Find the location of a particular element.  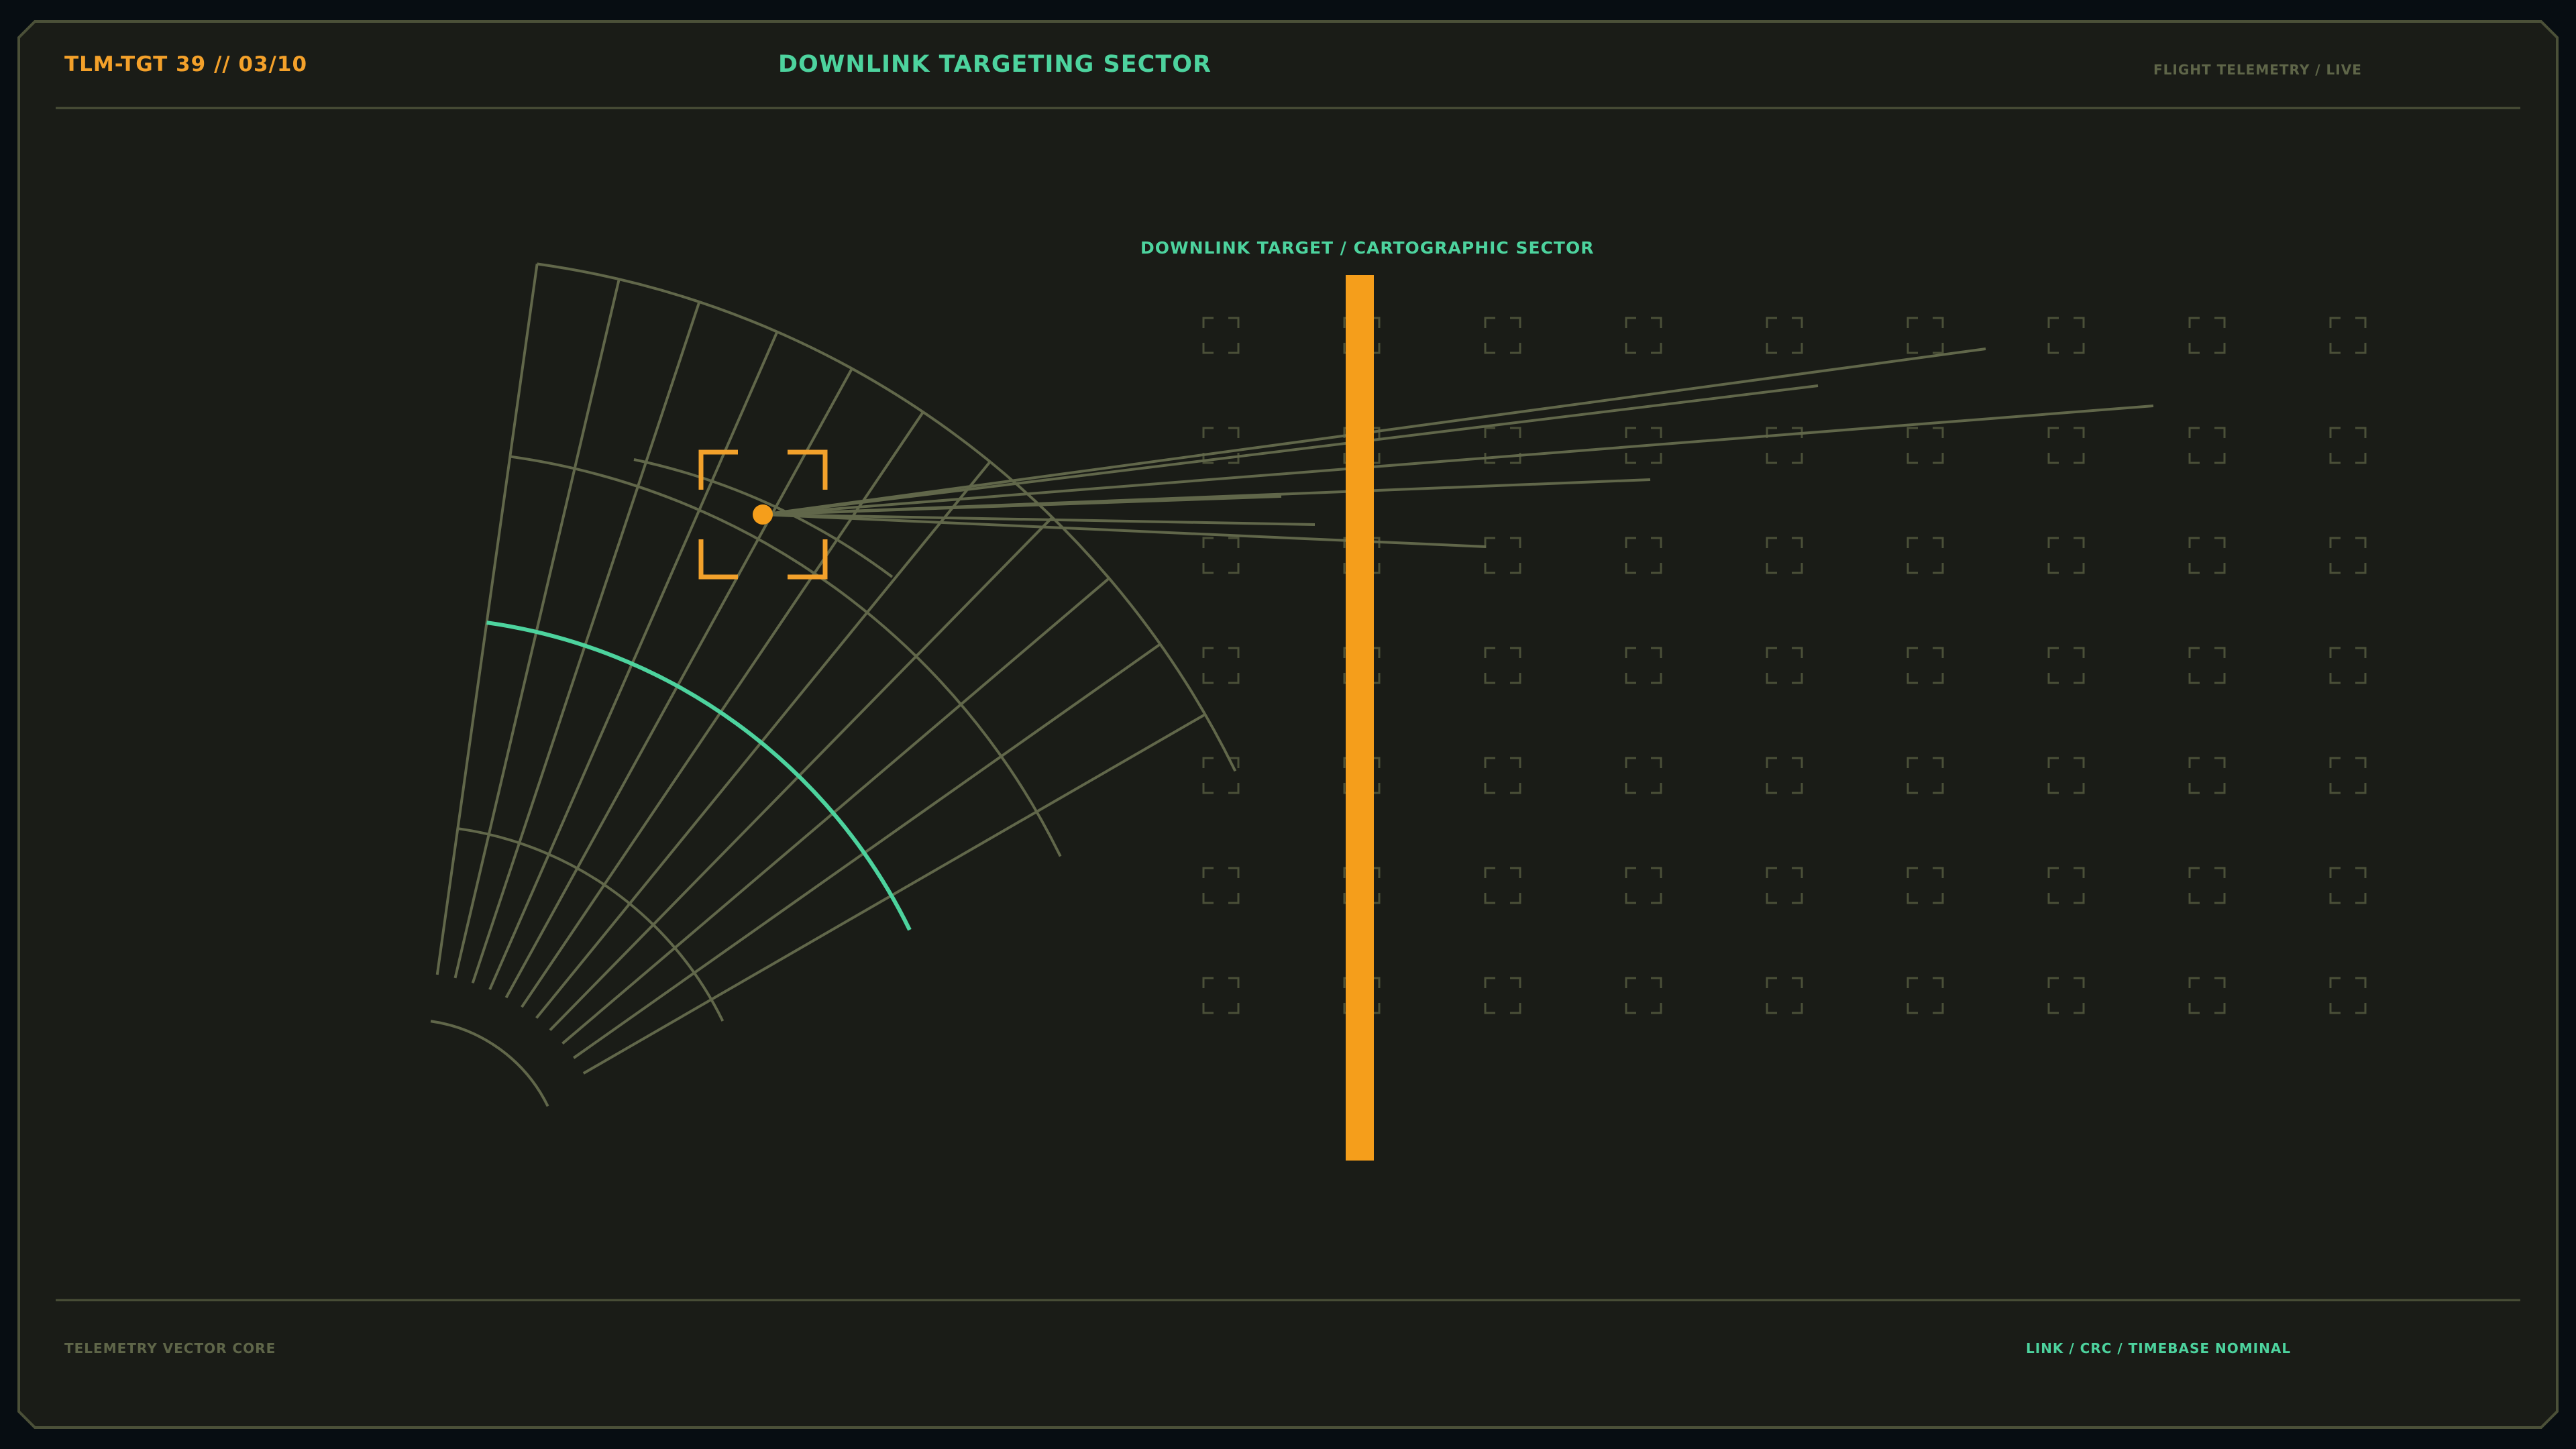

target-dot is located at coordinates (763, 514).